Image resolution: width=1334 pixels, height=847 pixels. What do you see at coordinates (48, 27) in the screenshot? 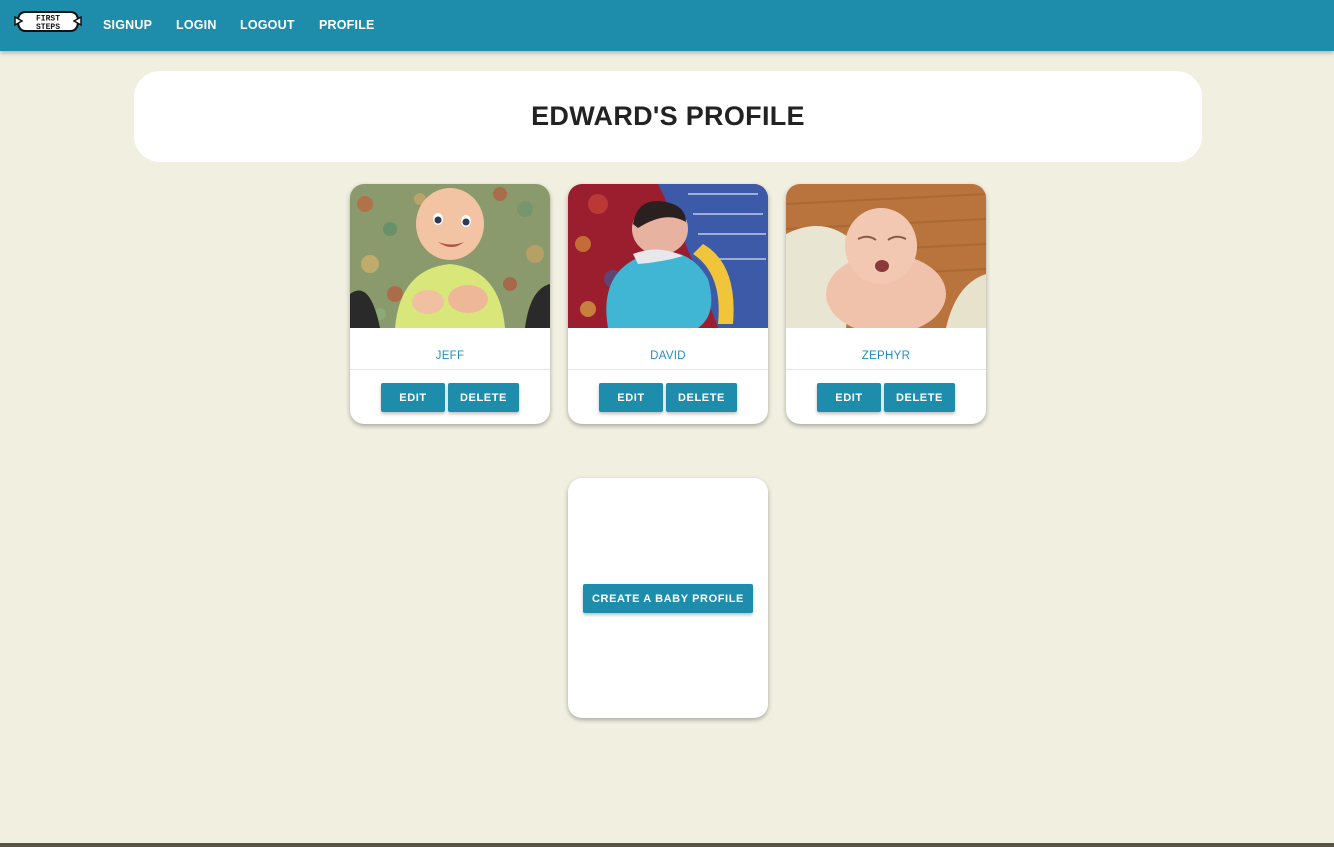
I see `logo-text-bottom: STEPS` at bounding box center [48, 27].